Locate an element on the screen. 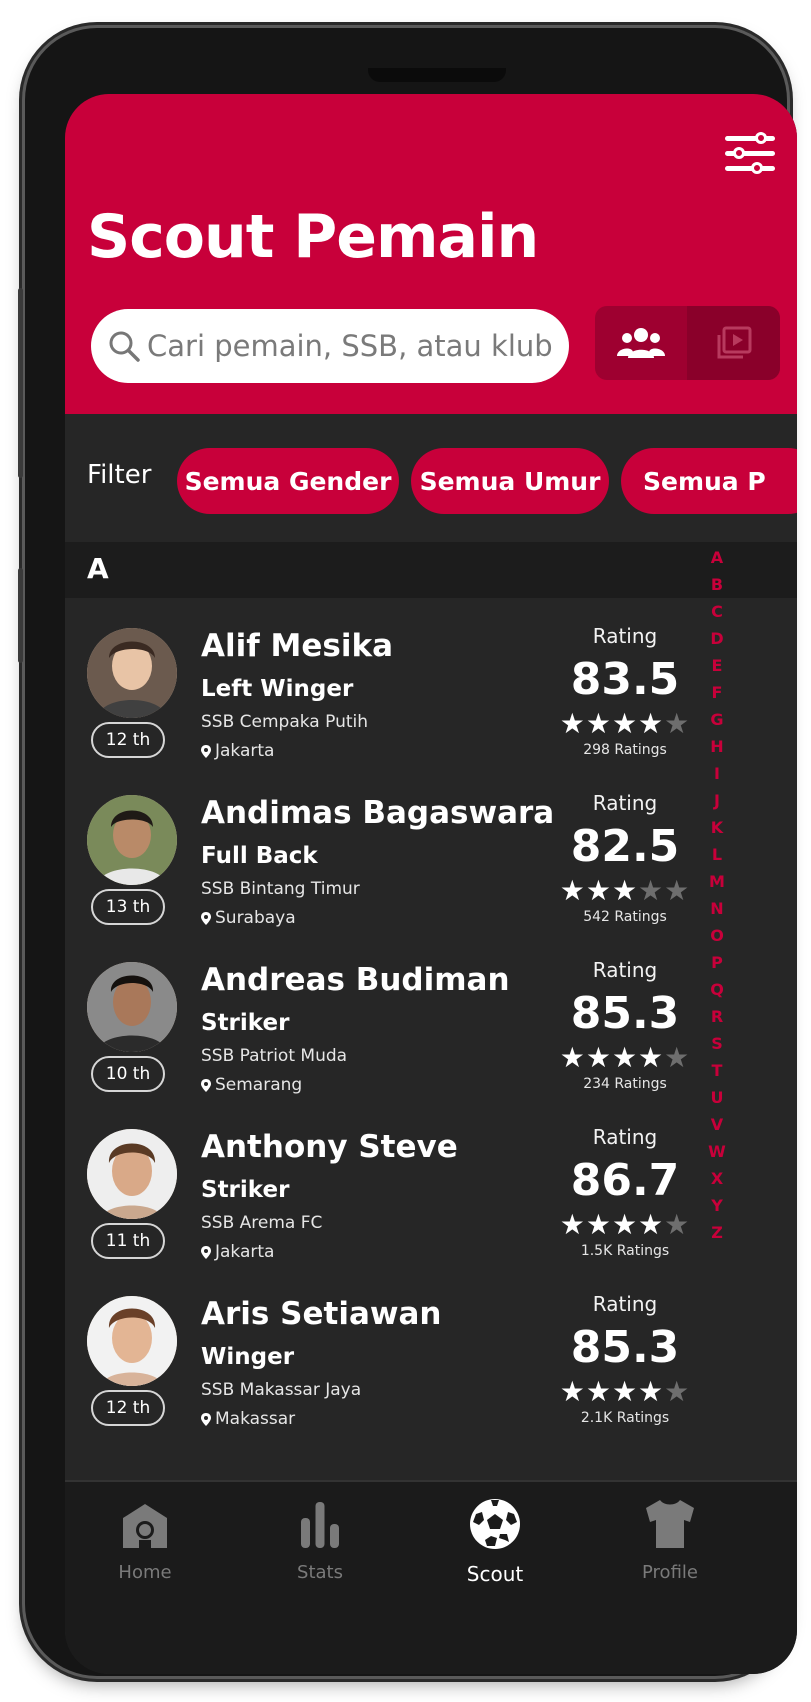 The height and width of the screenshot is (1702, 811). filter-chip-position: Semua P is located at coordinates (709, 481).